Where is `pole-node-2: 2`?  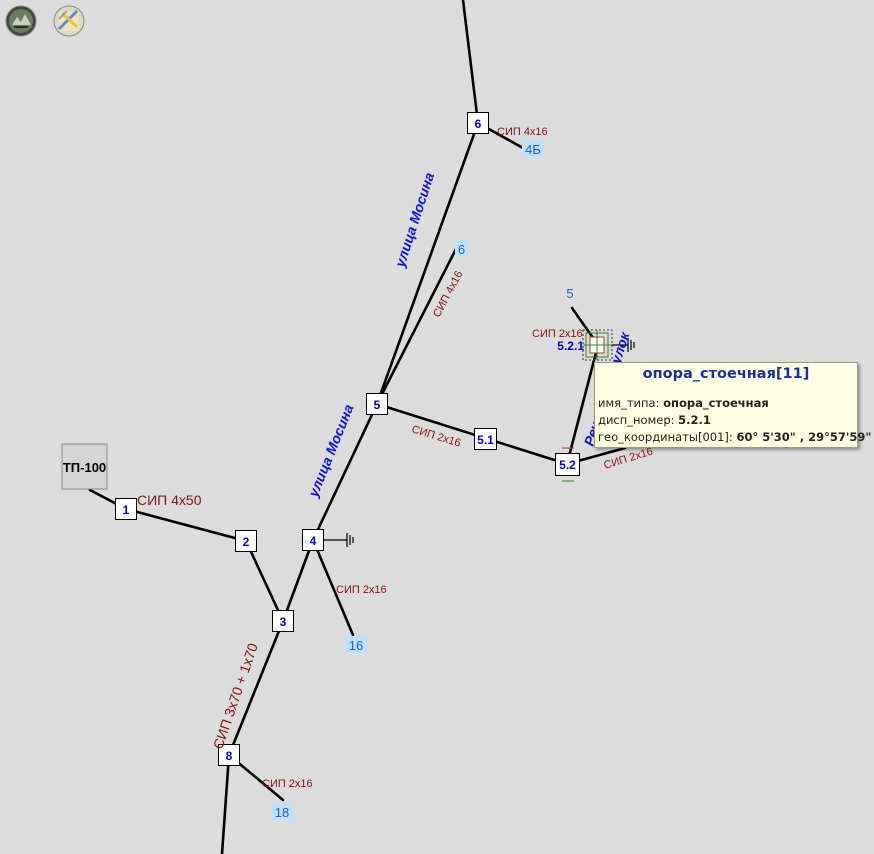
pole-node-2: 2 is located at coordinates (246, 541).